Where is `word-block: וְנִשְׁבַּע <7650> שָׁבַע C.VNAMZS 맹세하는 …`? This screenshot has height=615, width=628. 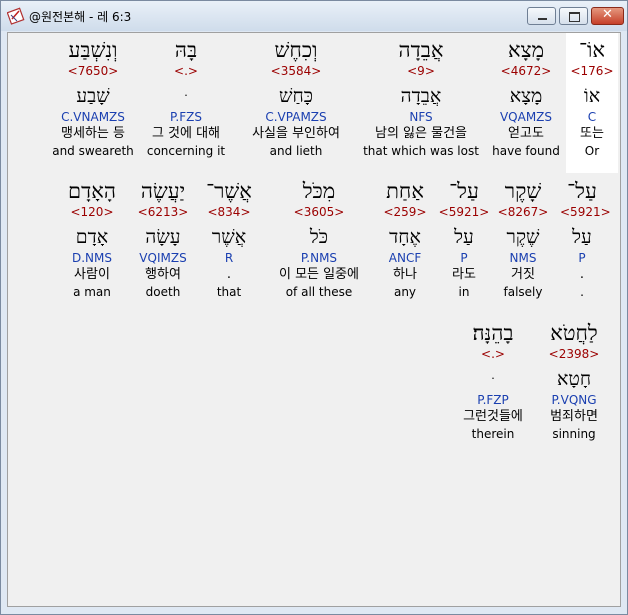
word-block: וְנִשְׁבַּע <7650> שָׁבַע C.VNAMZS 맹세하는 … is located at coordinates (93, 98).